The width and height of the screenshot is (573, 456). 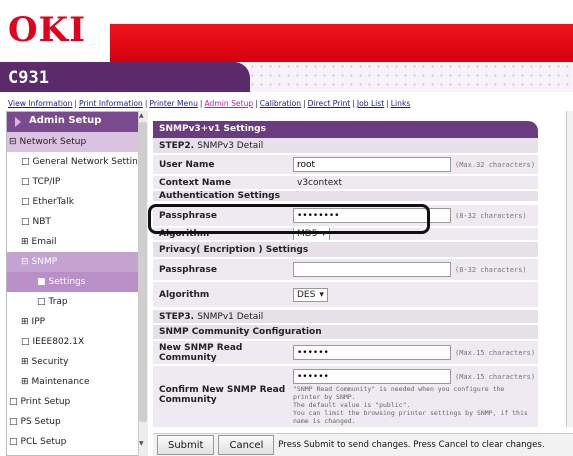 What do you see at coordinates (201, 352) in the screenshot?
I see `new-read-community-label: New SNMP Read Community` at bounding box center [201, 352].